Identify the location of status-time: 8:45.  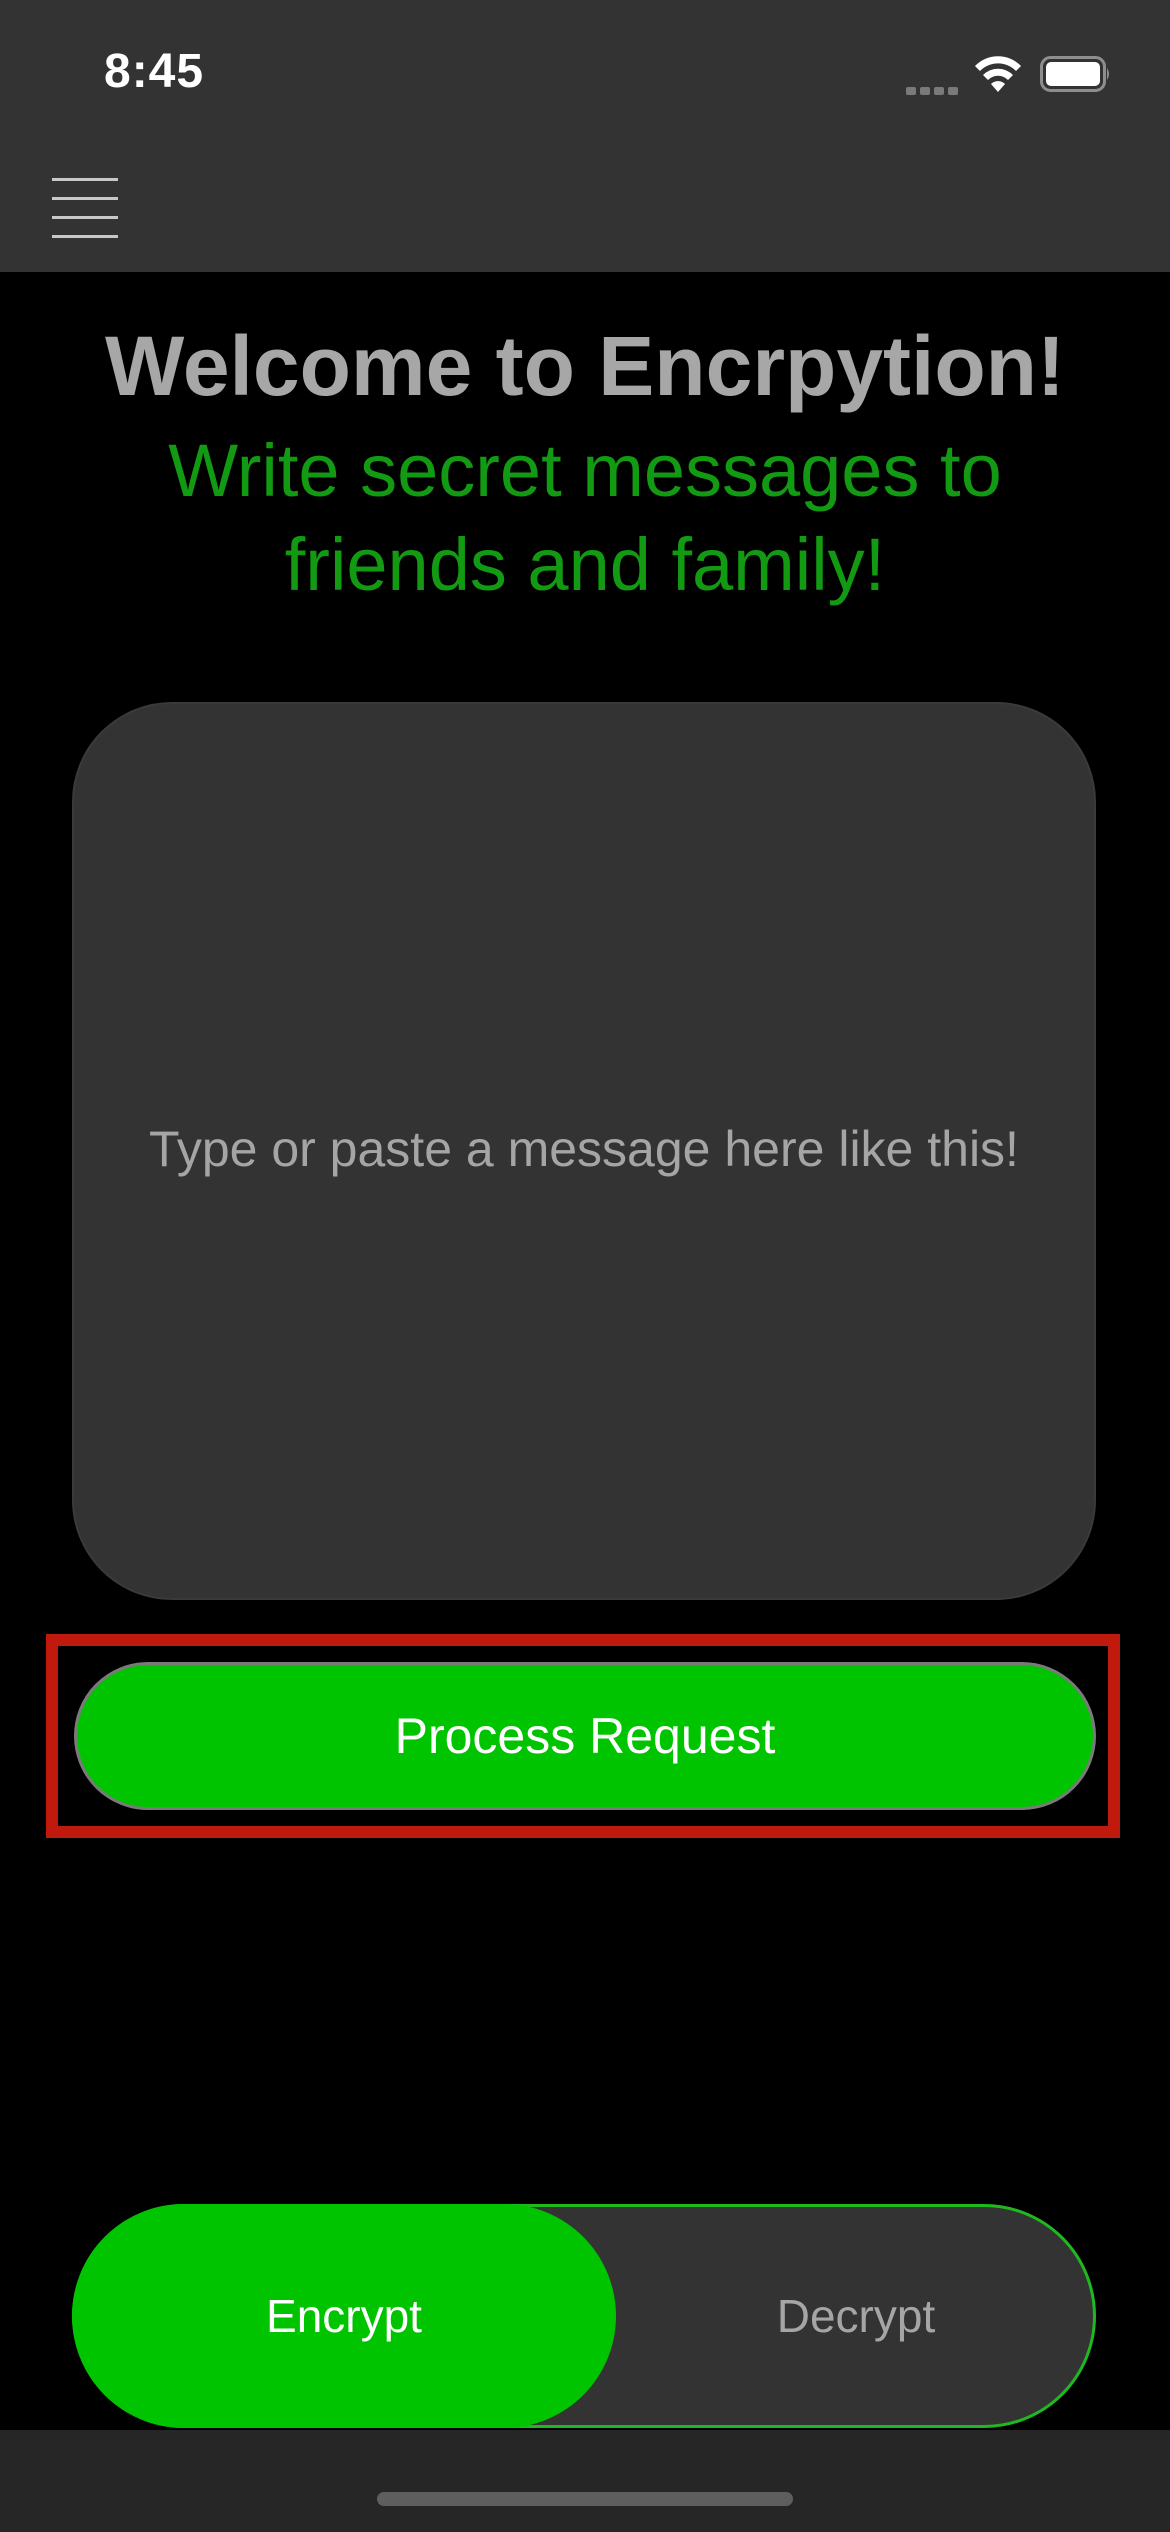
(154, 71).